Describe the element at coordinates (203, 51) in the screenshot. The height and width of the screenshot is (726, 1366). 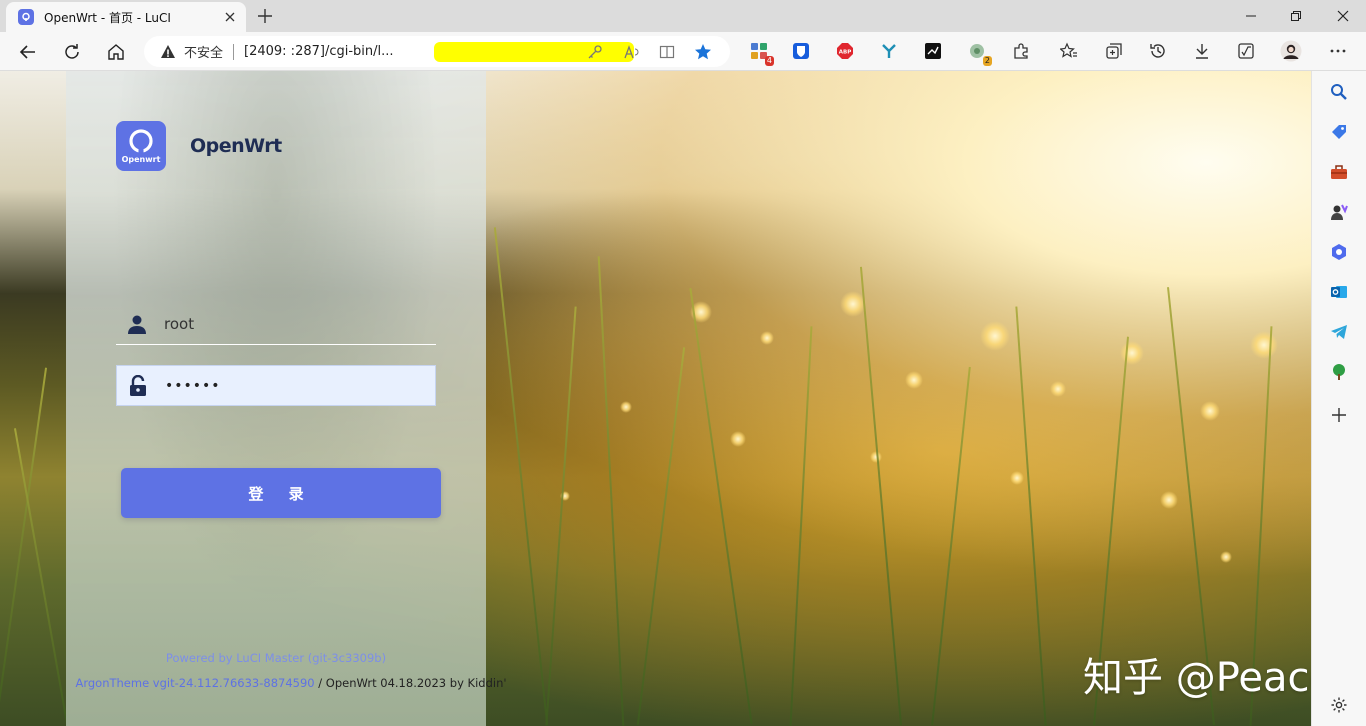
I see `security-label: 不安全` at that location.